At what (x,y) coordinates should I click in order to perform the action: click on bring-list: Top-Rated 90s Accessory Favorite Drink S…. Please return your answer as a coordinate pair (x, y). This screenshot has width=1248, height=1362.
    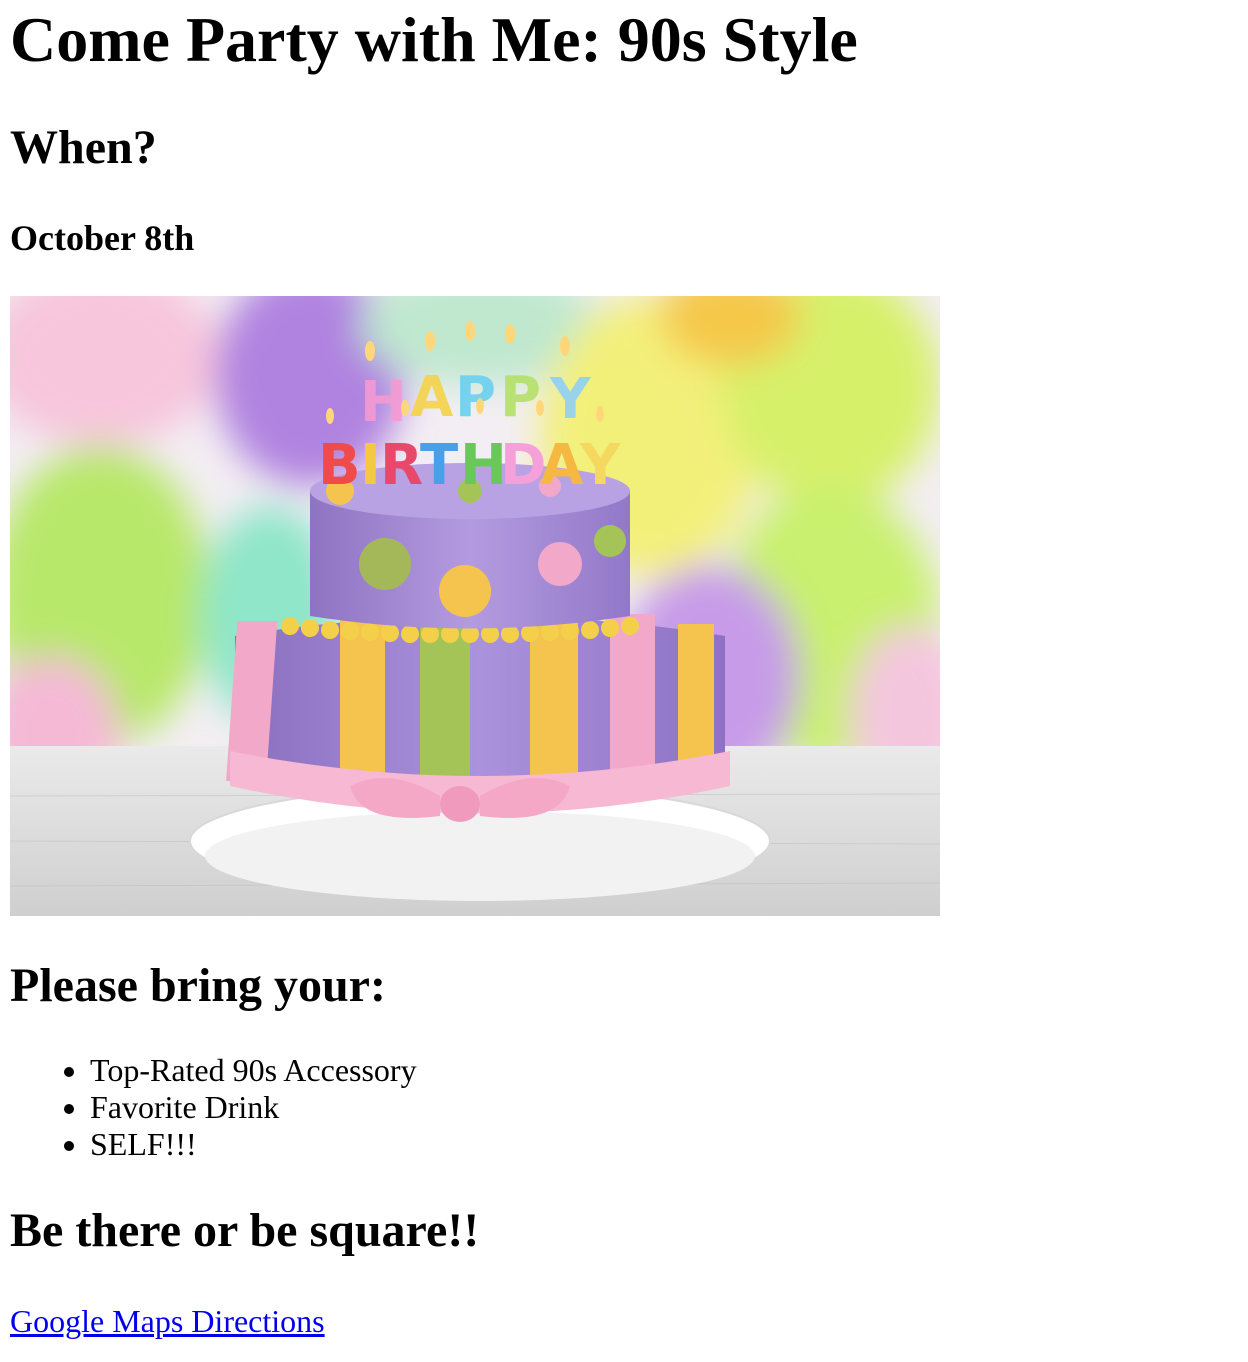
    Looking at the image, I should click on (629, 1107).